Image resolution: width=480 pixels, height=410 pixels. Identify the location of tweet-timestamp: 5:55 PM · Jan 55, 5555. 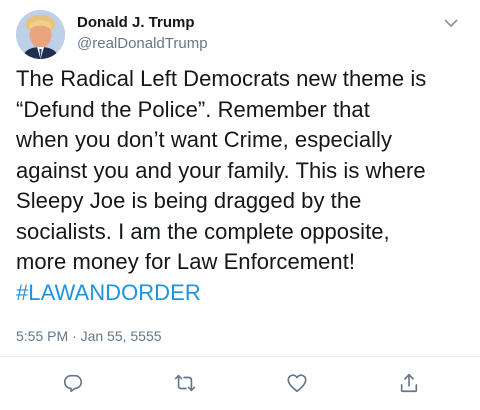
(89, 336).